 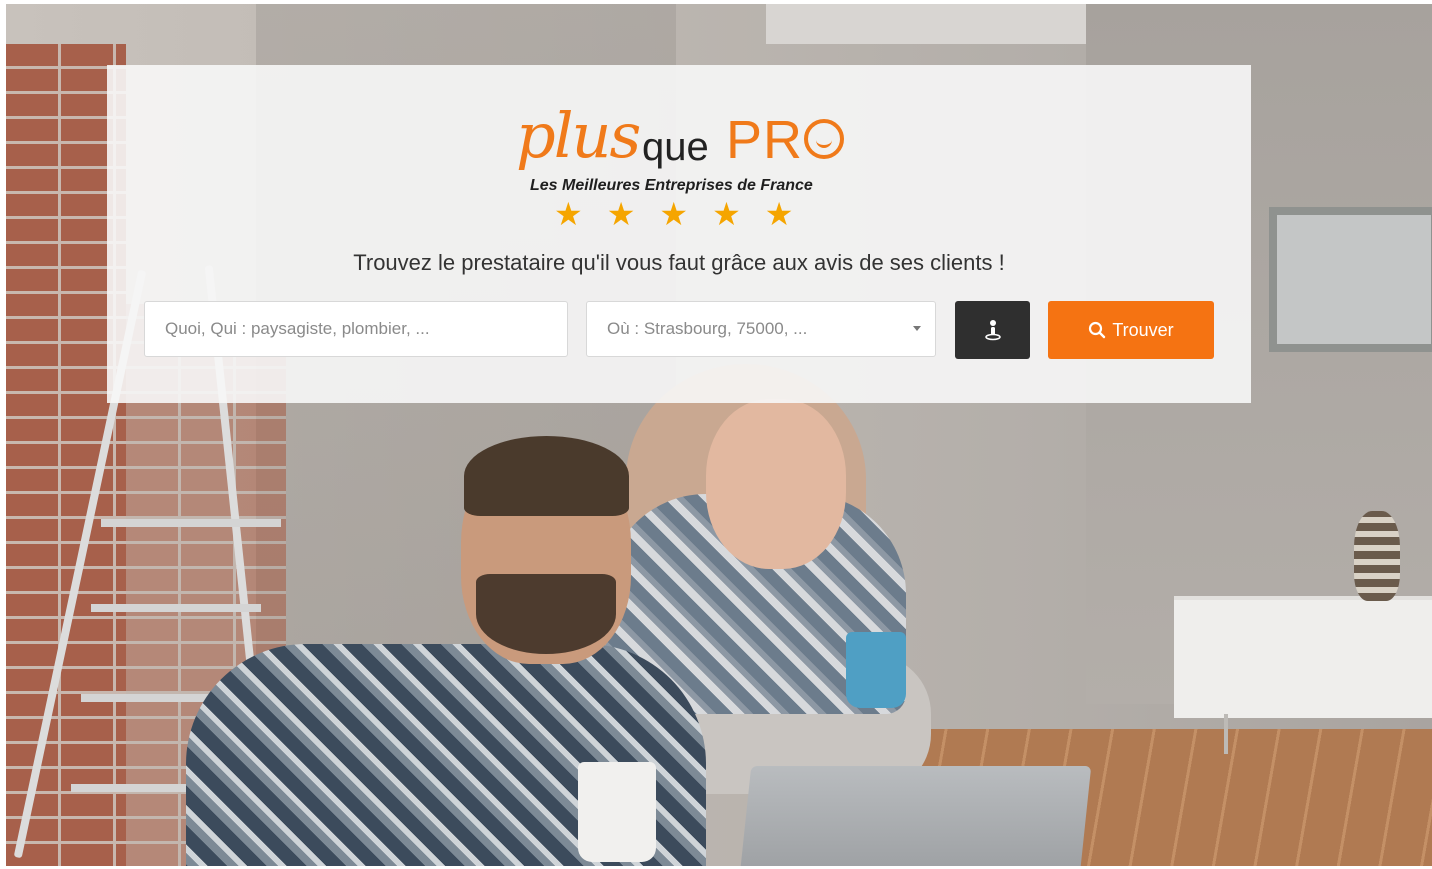 What do you see at coordinates (1303, 657) in the screenshot?
I see `sideboard` at bounding box center [1303, 657].